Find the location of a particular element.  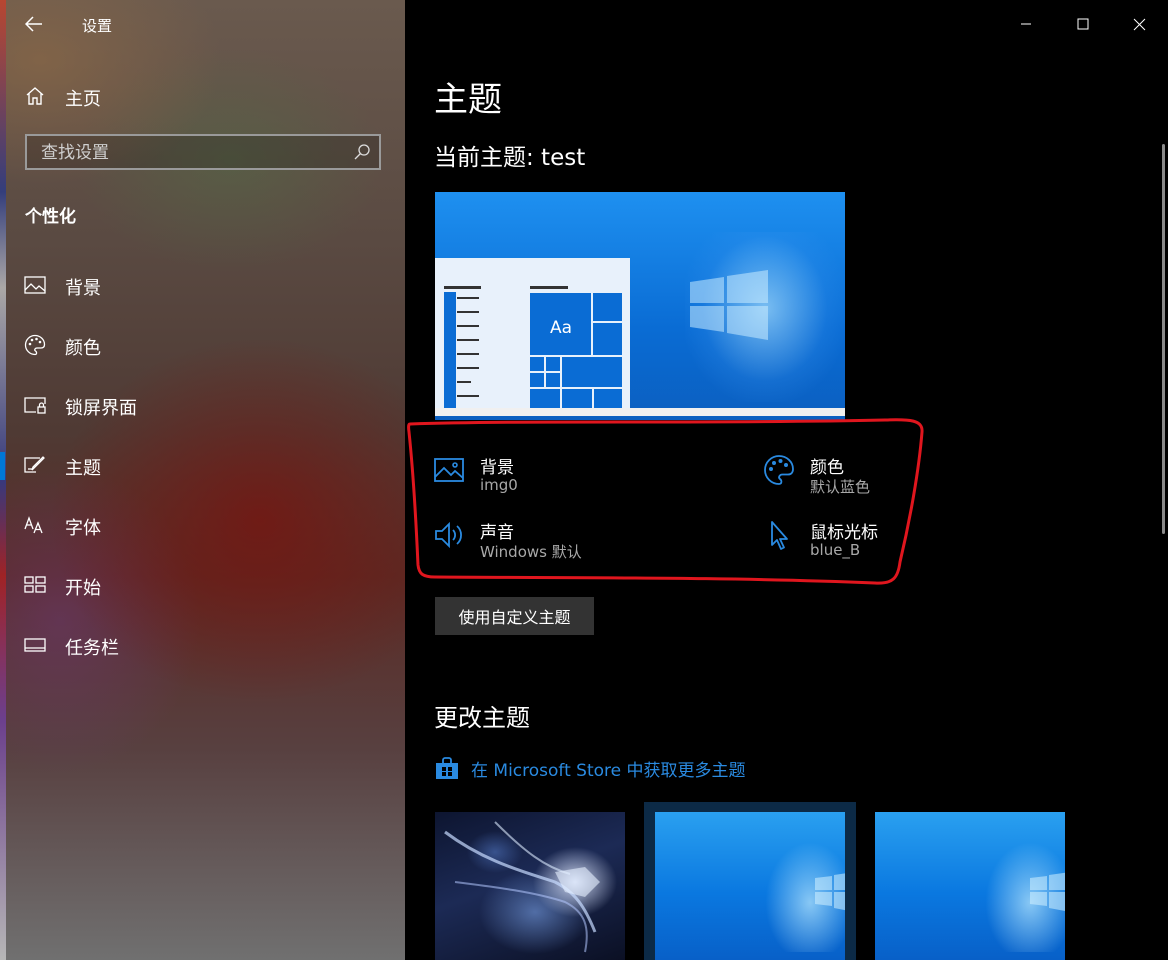

theme-detail-title: 颜色 is located at coordinates (827, 468).